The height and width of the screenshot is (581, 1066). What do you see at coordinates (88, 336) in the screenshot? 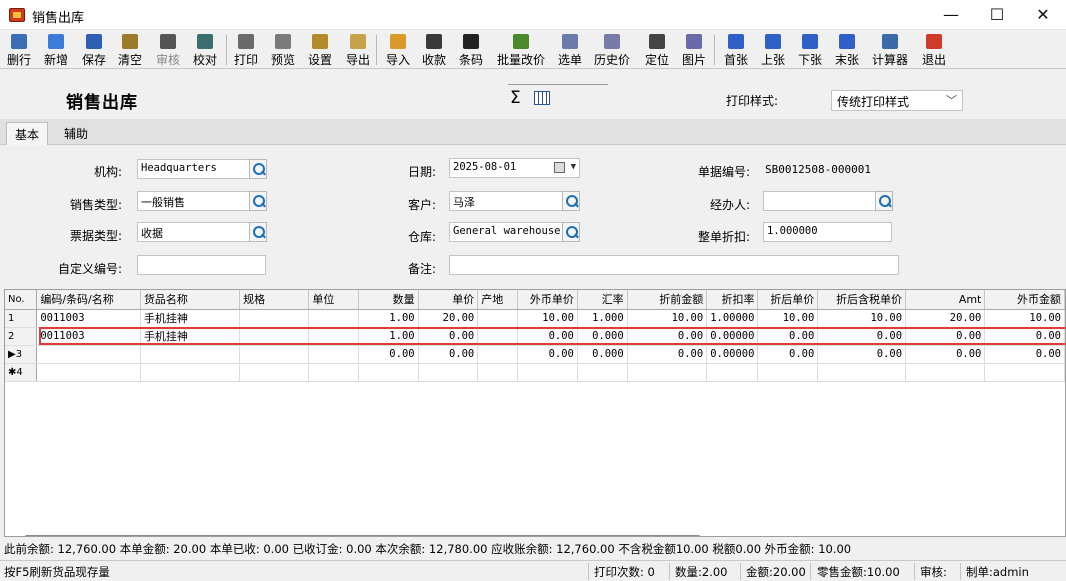
I see `table-cell: 0011003` at bounding box center [88, 336].